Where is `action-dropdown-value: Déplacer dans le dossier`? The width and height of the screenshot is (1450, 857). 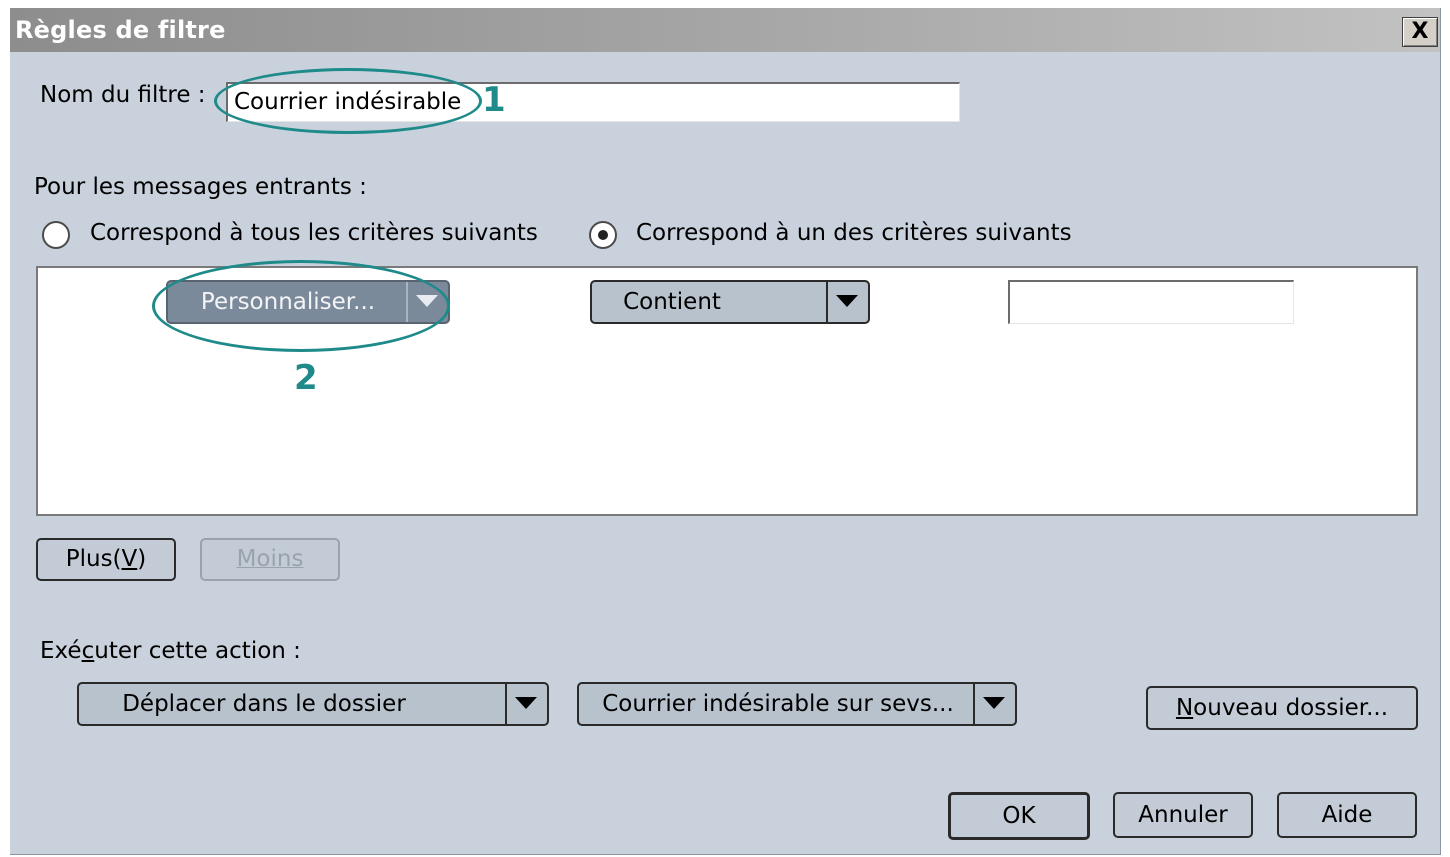
action-dropdown-value: Déplacer dans le dossier is located at coordinates (264, 704).